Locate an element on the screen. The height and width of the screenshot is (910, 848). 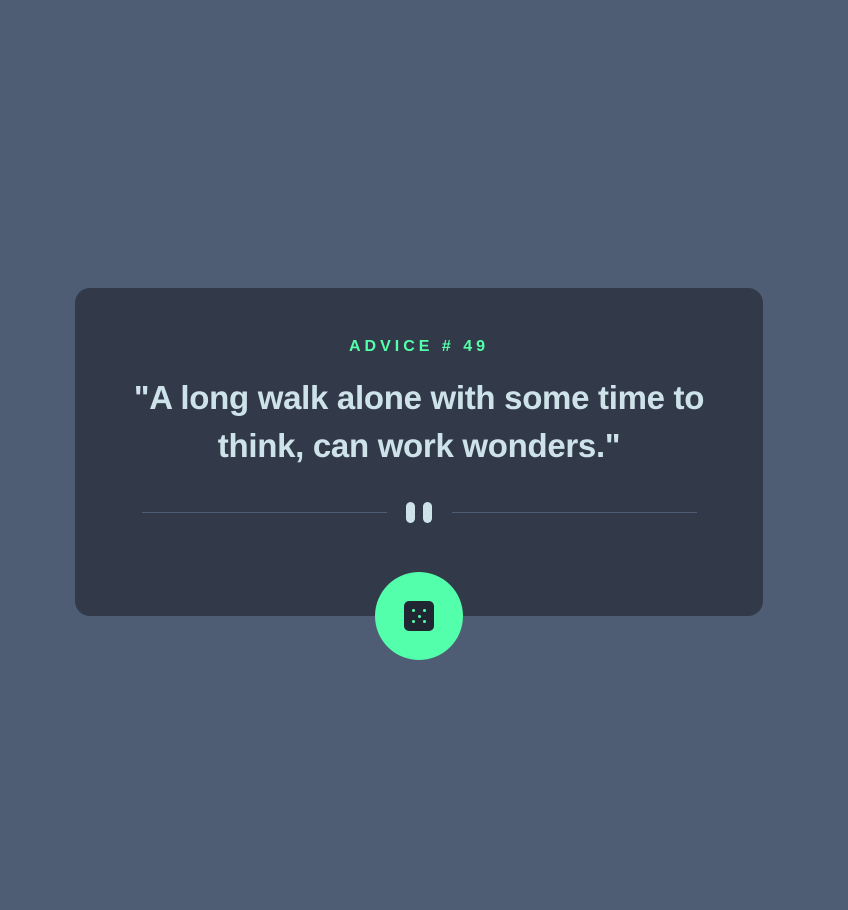
divider-line-left is located at coordinates (264, 512).